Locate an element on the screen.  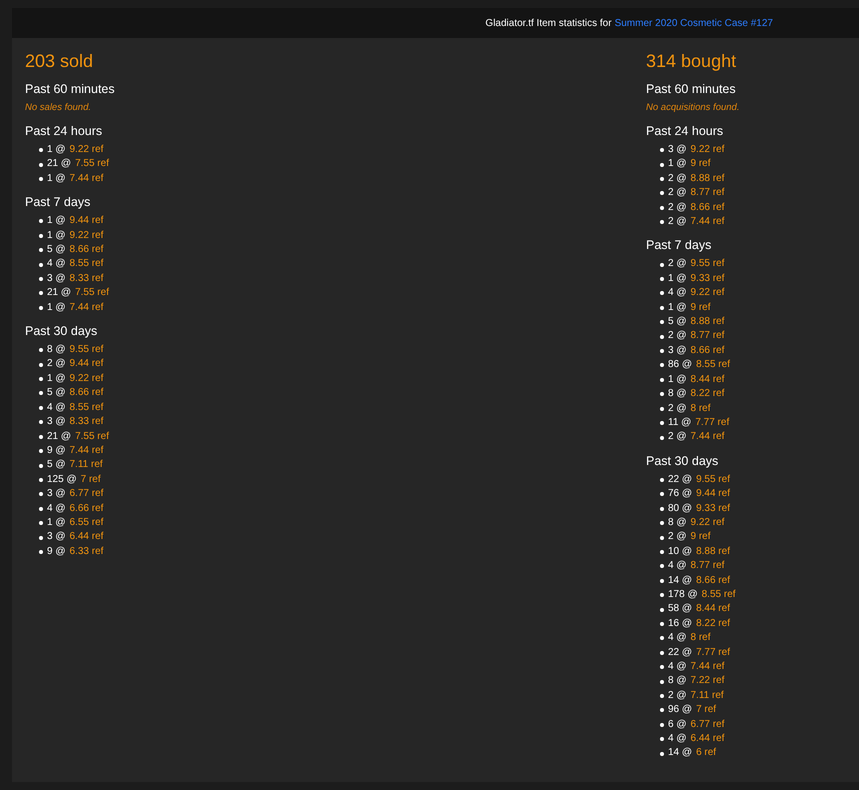
trade-price: 9.44 ref is located at coordinates (713, 494).